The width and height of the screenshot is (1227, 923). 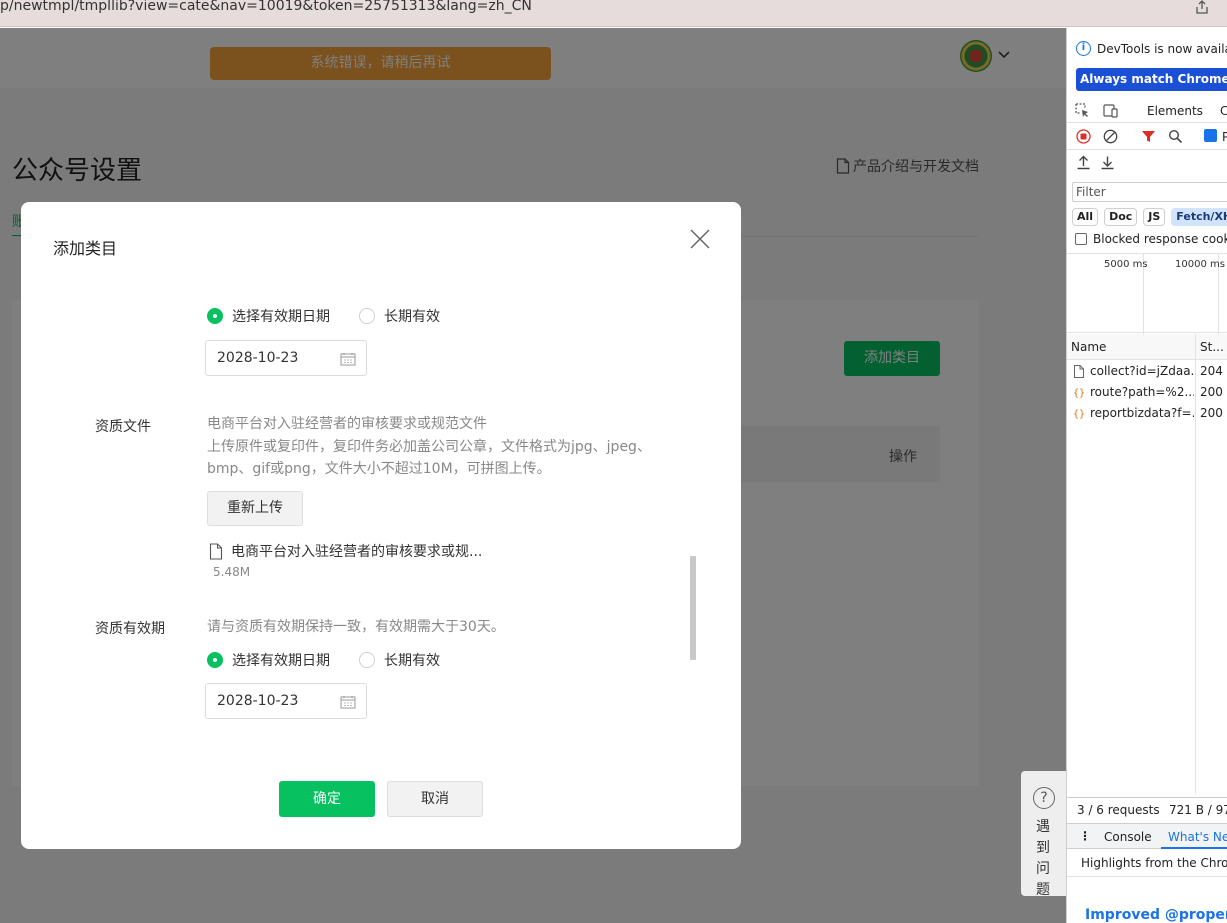 What do you see at coordinates (700, 239) in the screenshot?
I see `close-icon` at bounding box center [700, 239].